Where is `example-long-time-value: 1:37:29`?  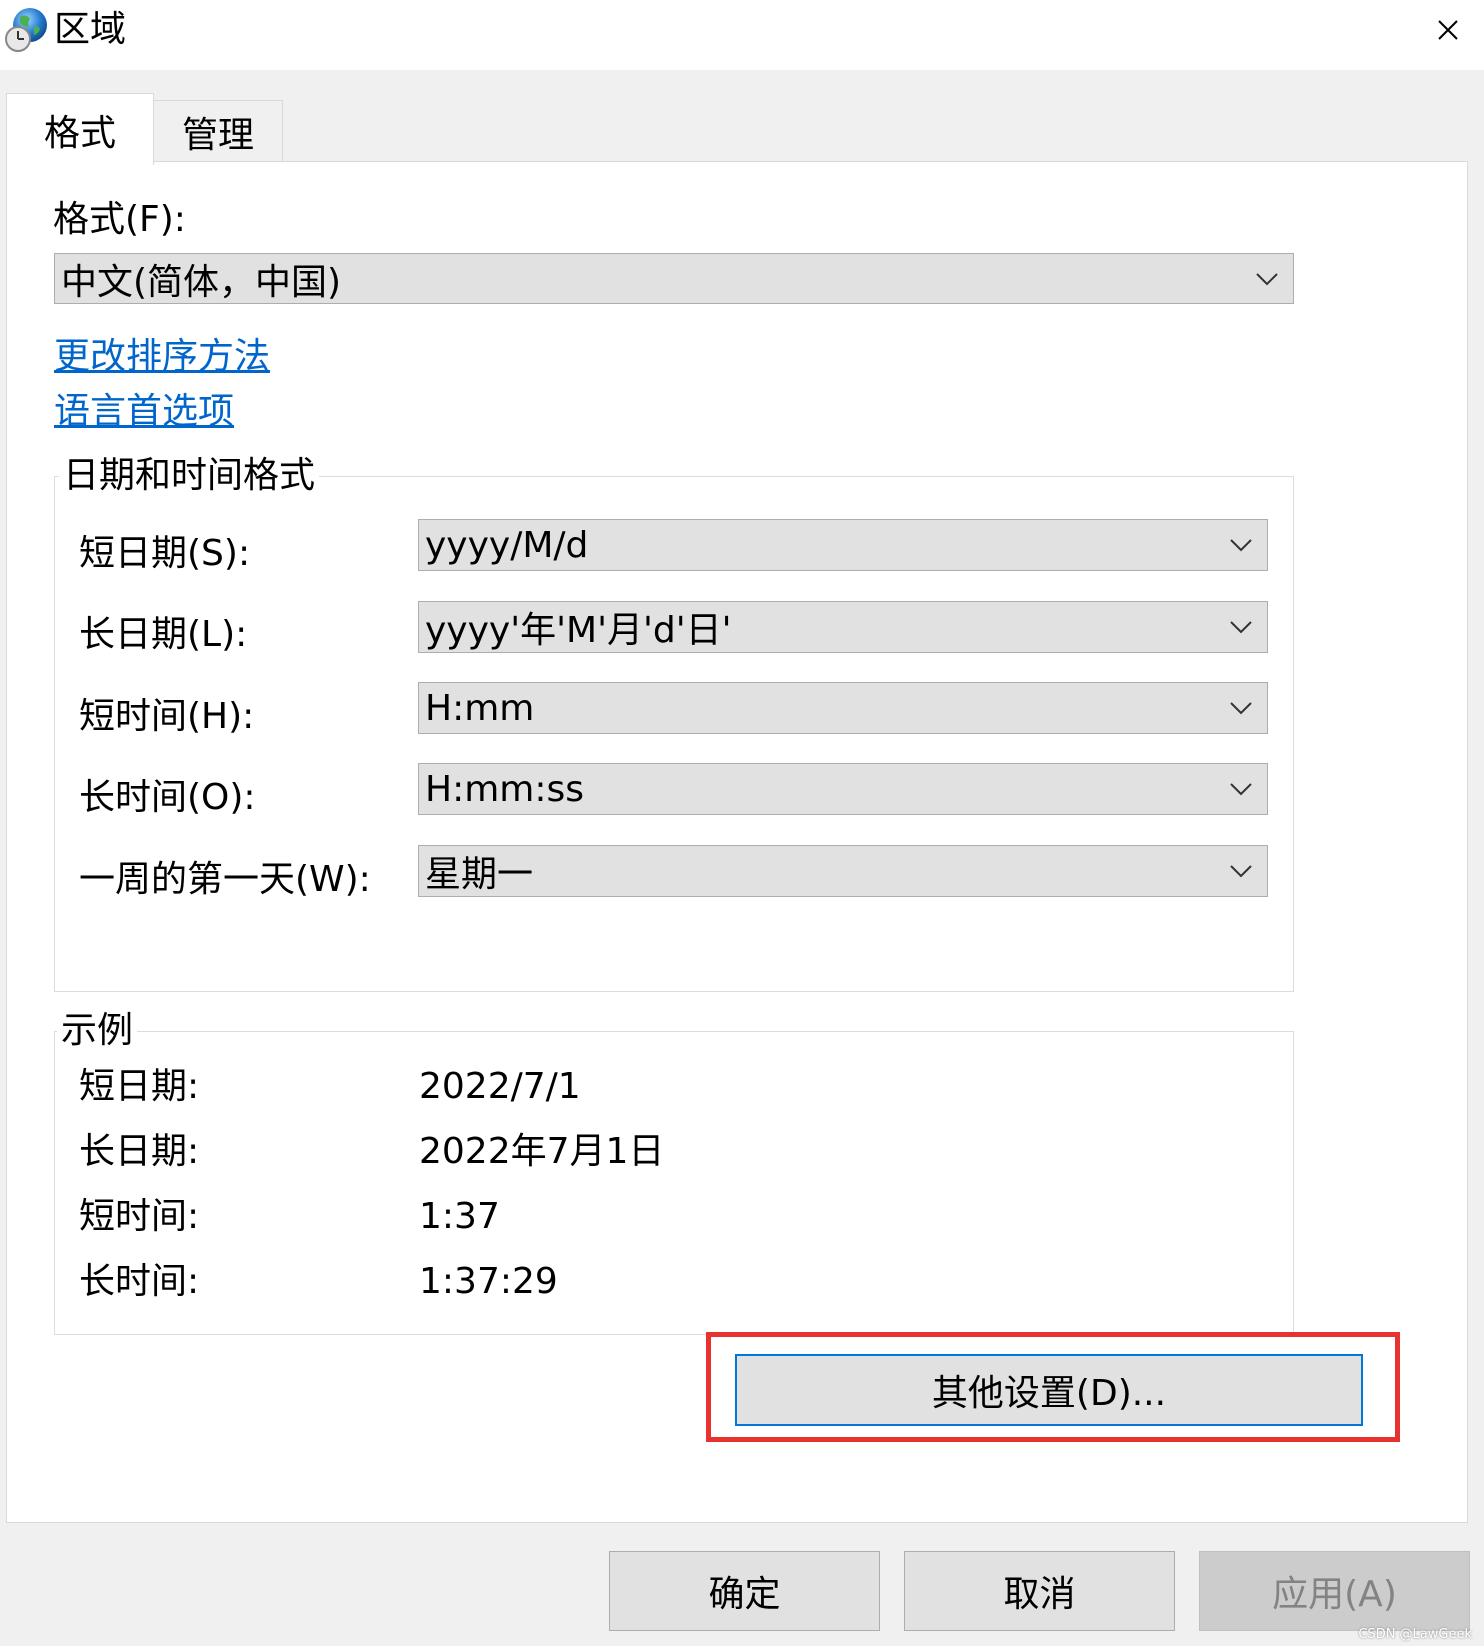
example-long-time-value: 1:37:29 is located at coordinates (488, 1281).